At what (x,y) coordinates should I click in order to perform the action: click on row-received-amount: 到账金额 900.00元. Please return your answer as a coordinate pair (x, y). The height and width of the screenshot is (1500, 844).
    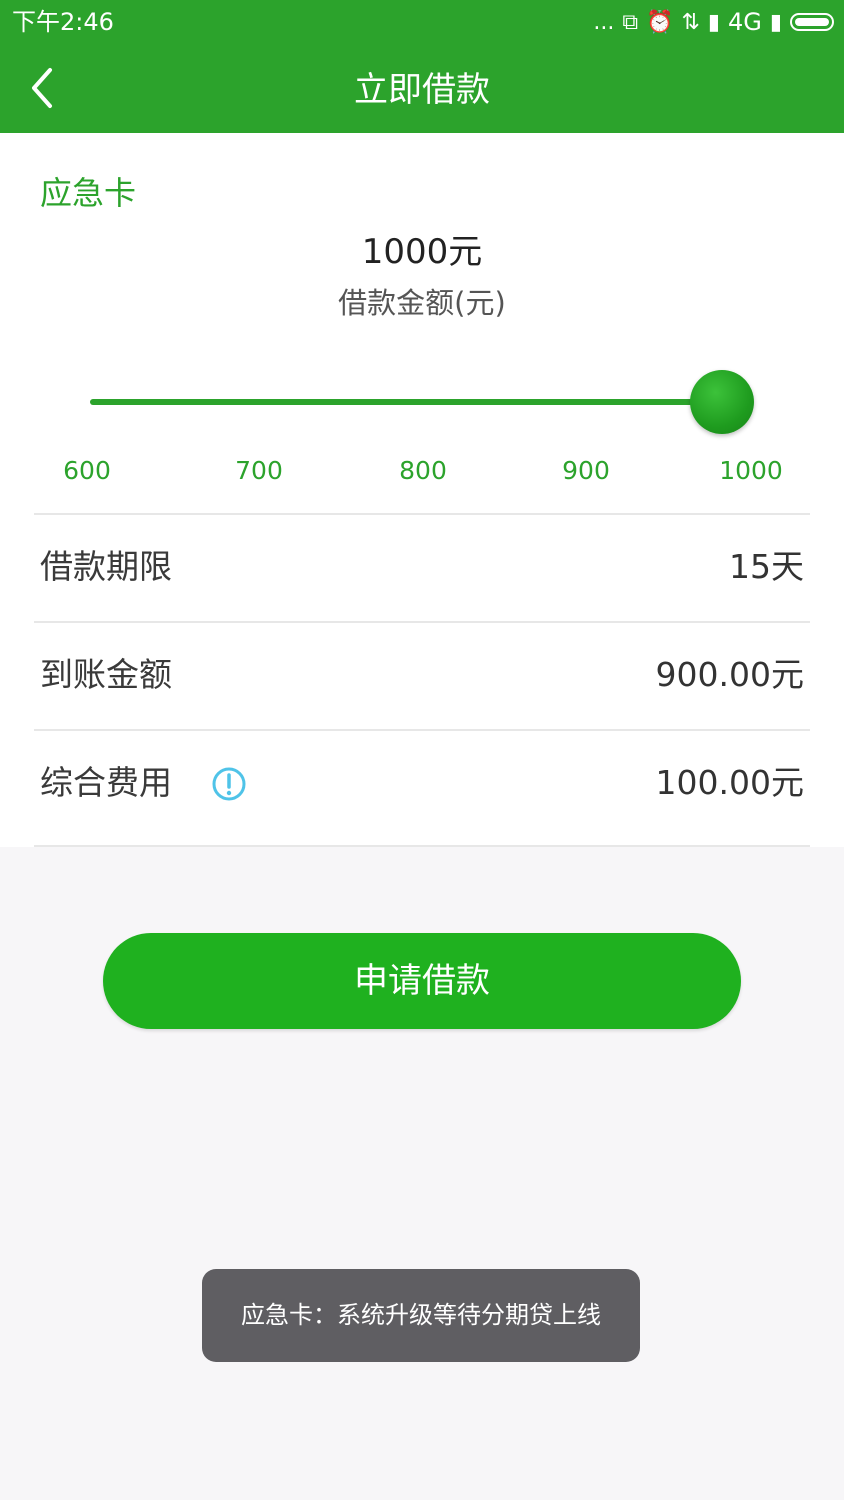
    Looking at the image, I should click on (422, 676).